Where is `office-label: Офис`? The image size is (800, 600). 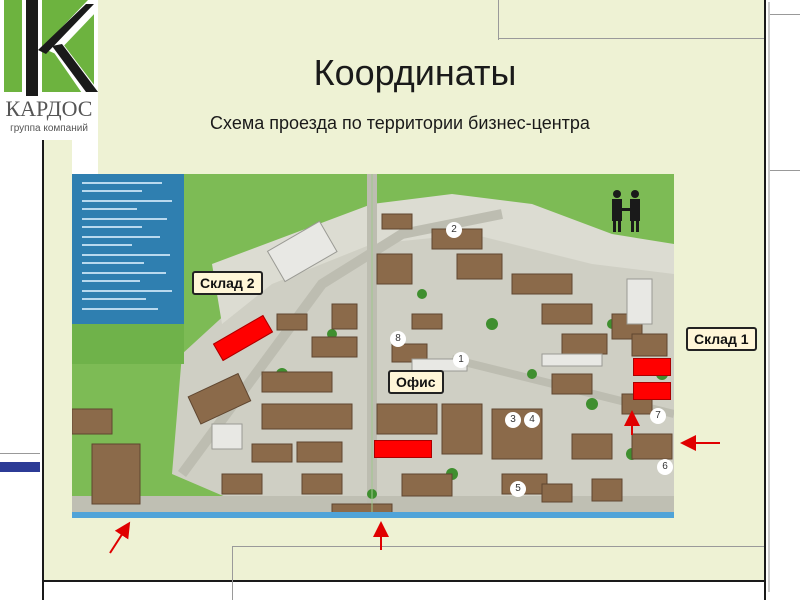 office-label: Офис is located at coordinates (416, 382).